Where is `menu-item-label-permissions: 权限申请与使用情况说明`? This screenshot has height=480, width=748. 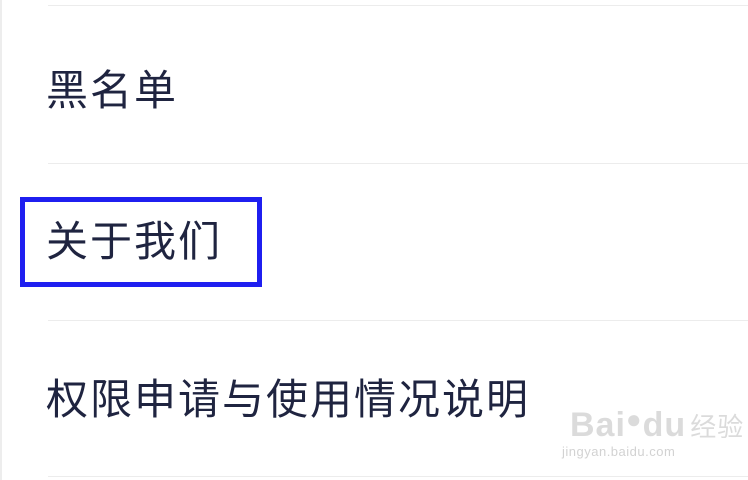
menu-item-label-permissions: 权限申请与使用情况说明 is located at coordinates (288, 399).